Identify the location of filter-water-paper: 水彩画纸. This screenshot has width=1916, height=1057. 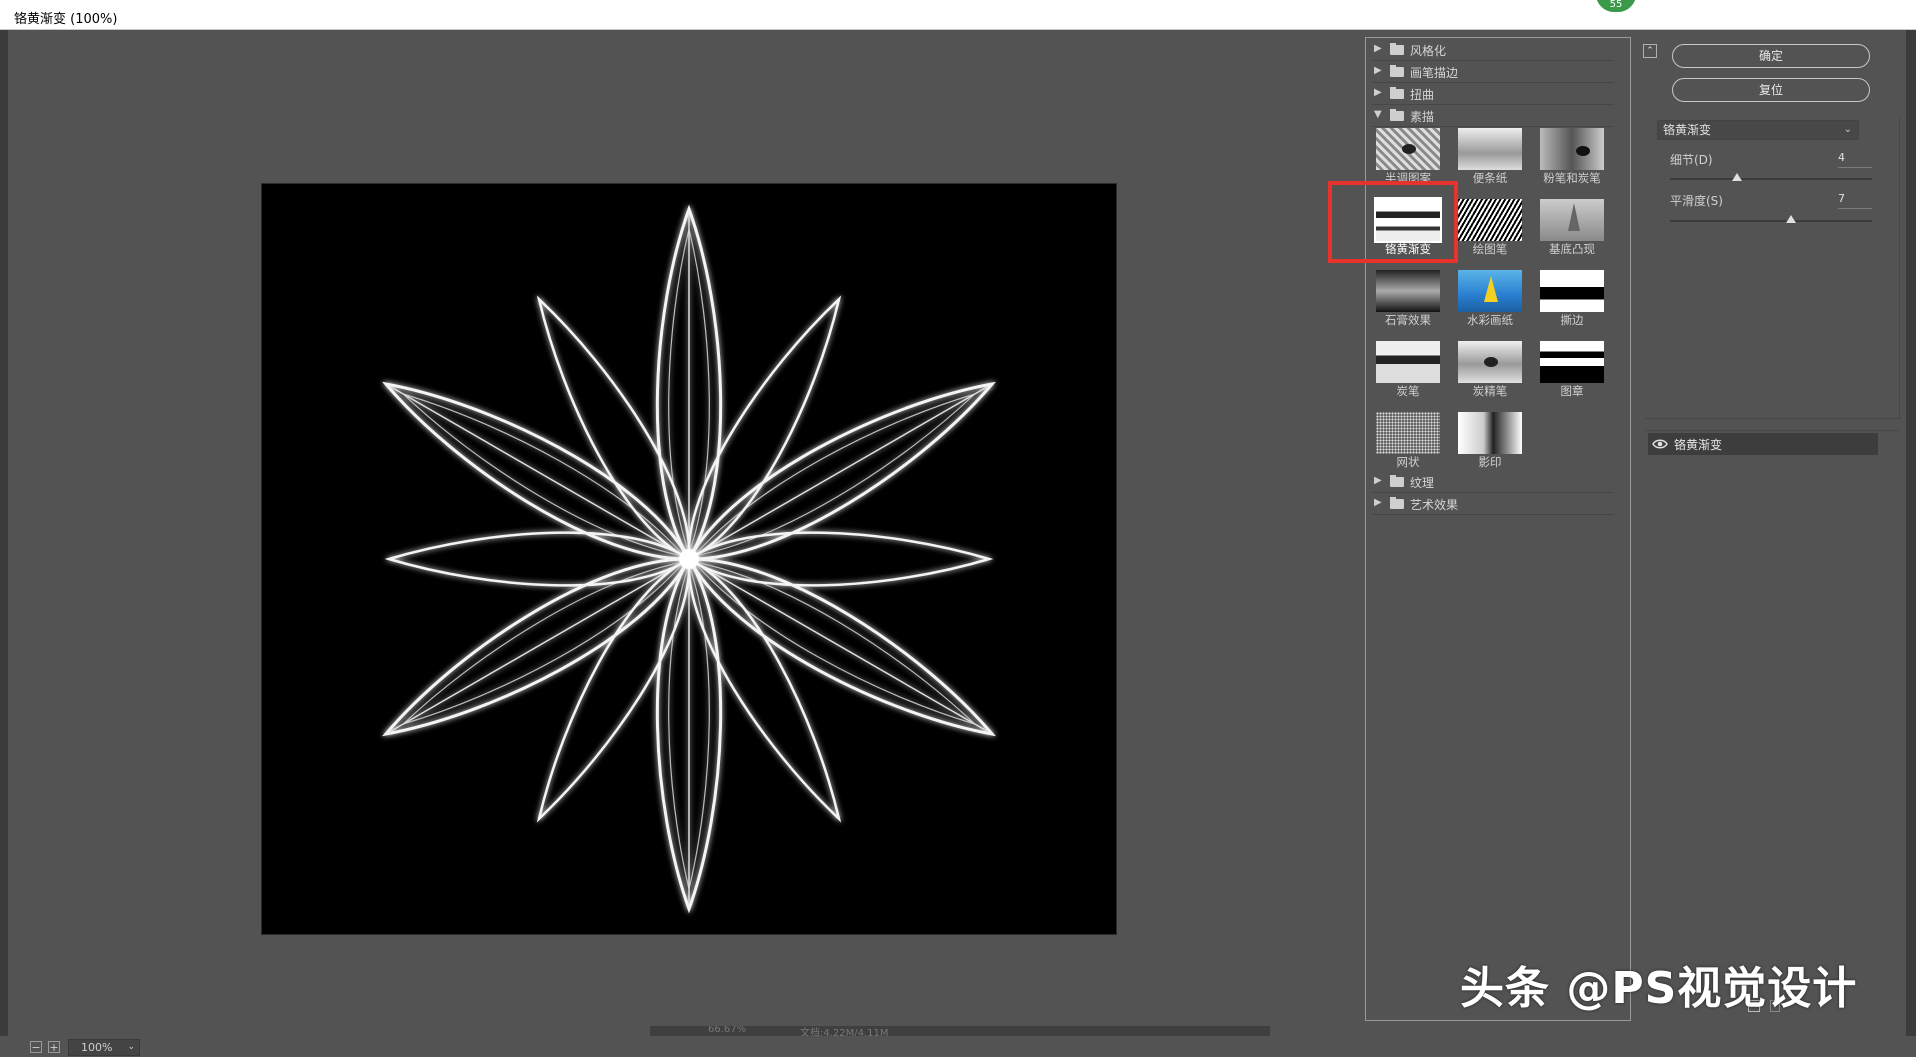
(1490, 299).